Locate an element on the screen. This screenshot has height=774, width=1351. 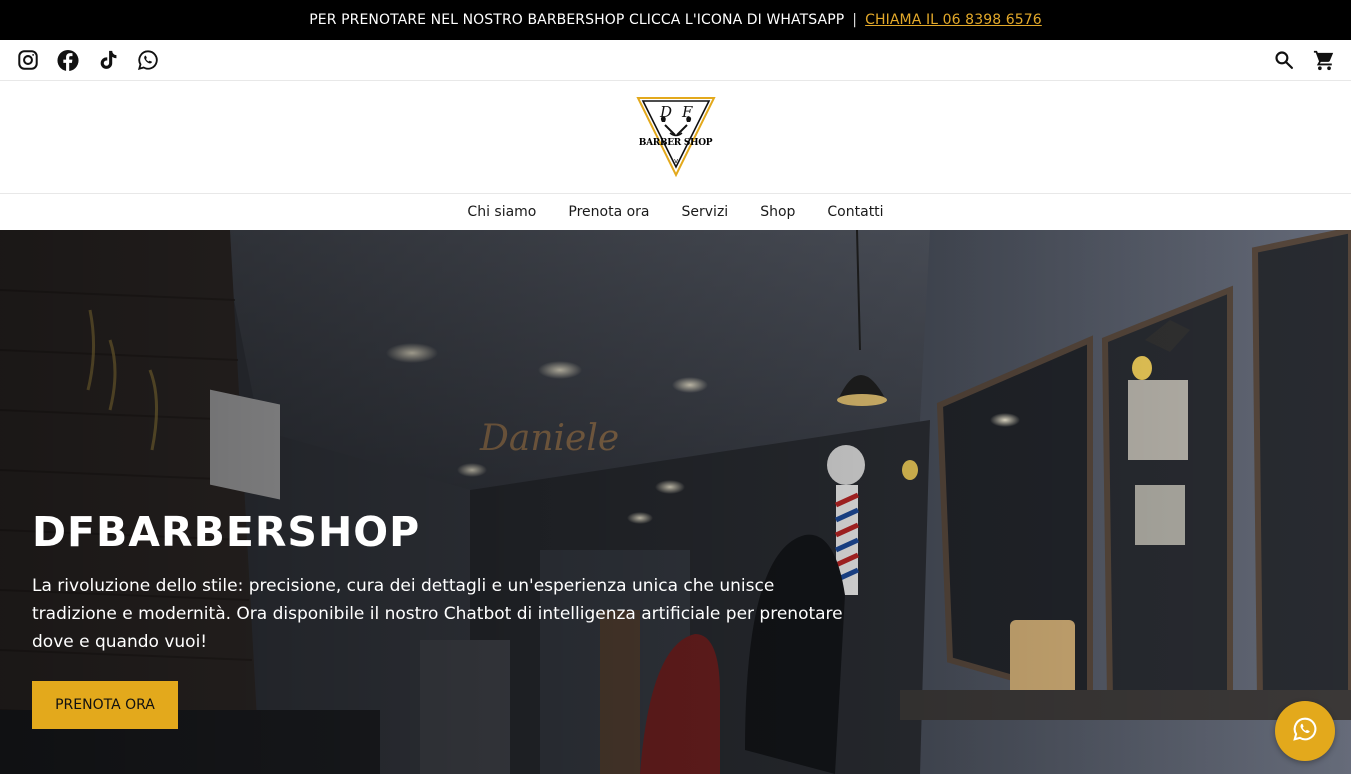
header-tools is located at coordinates (1304, 60).